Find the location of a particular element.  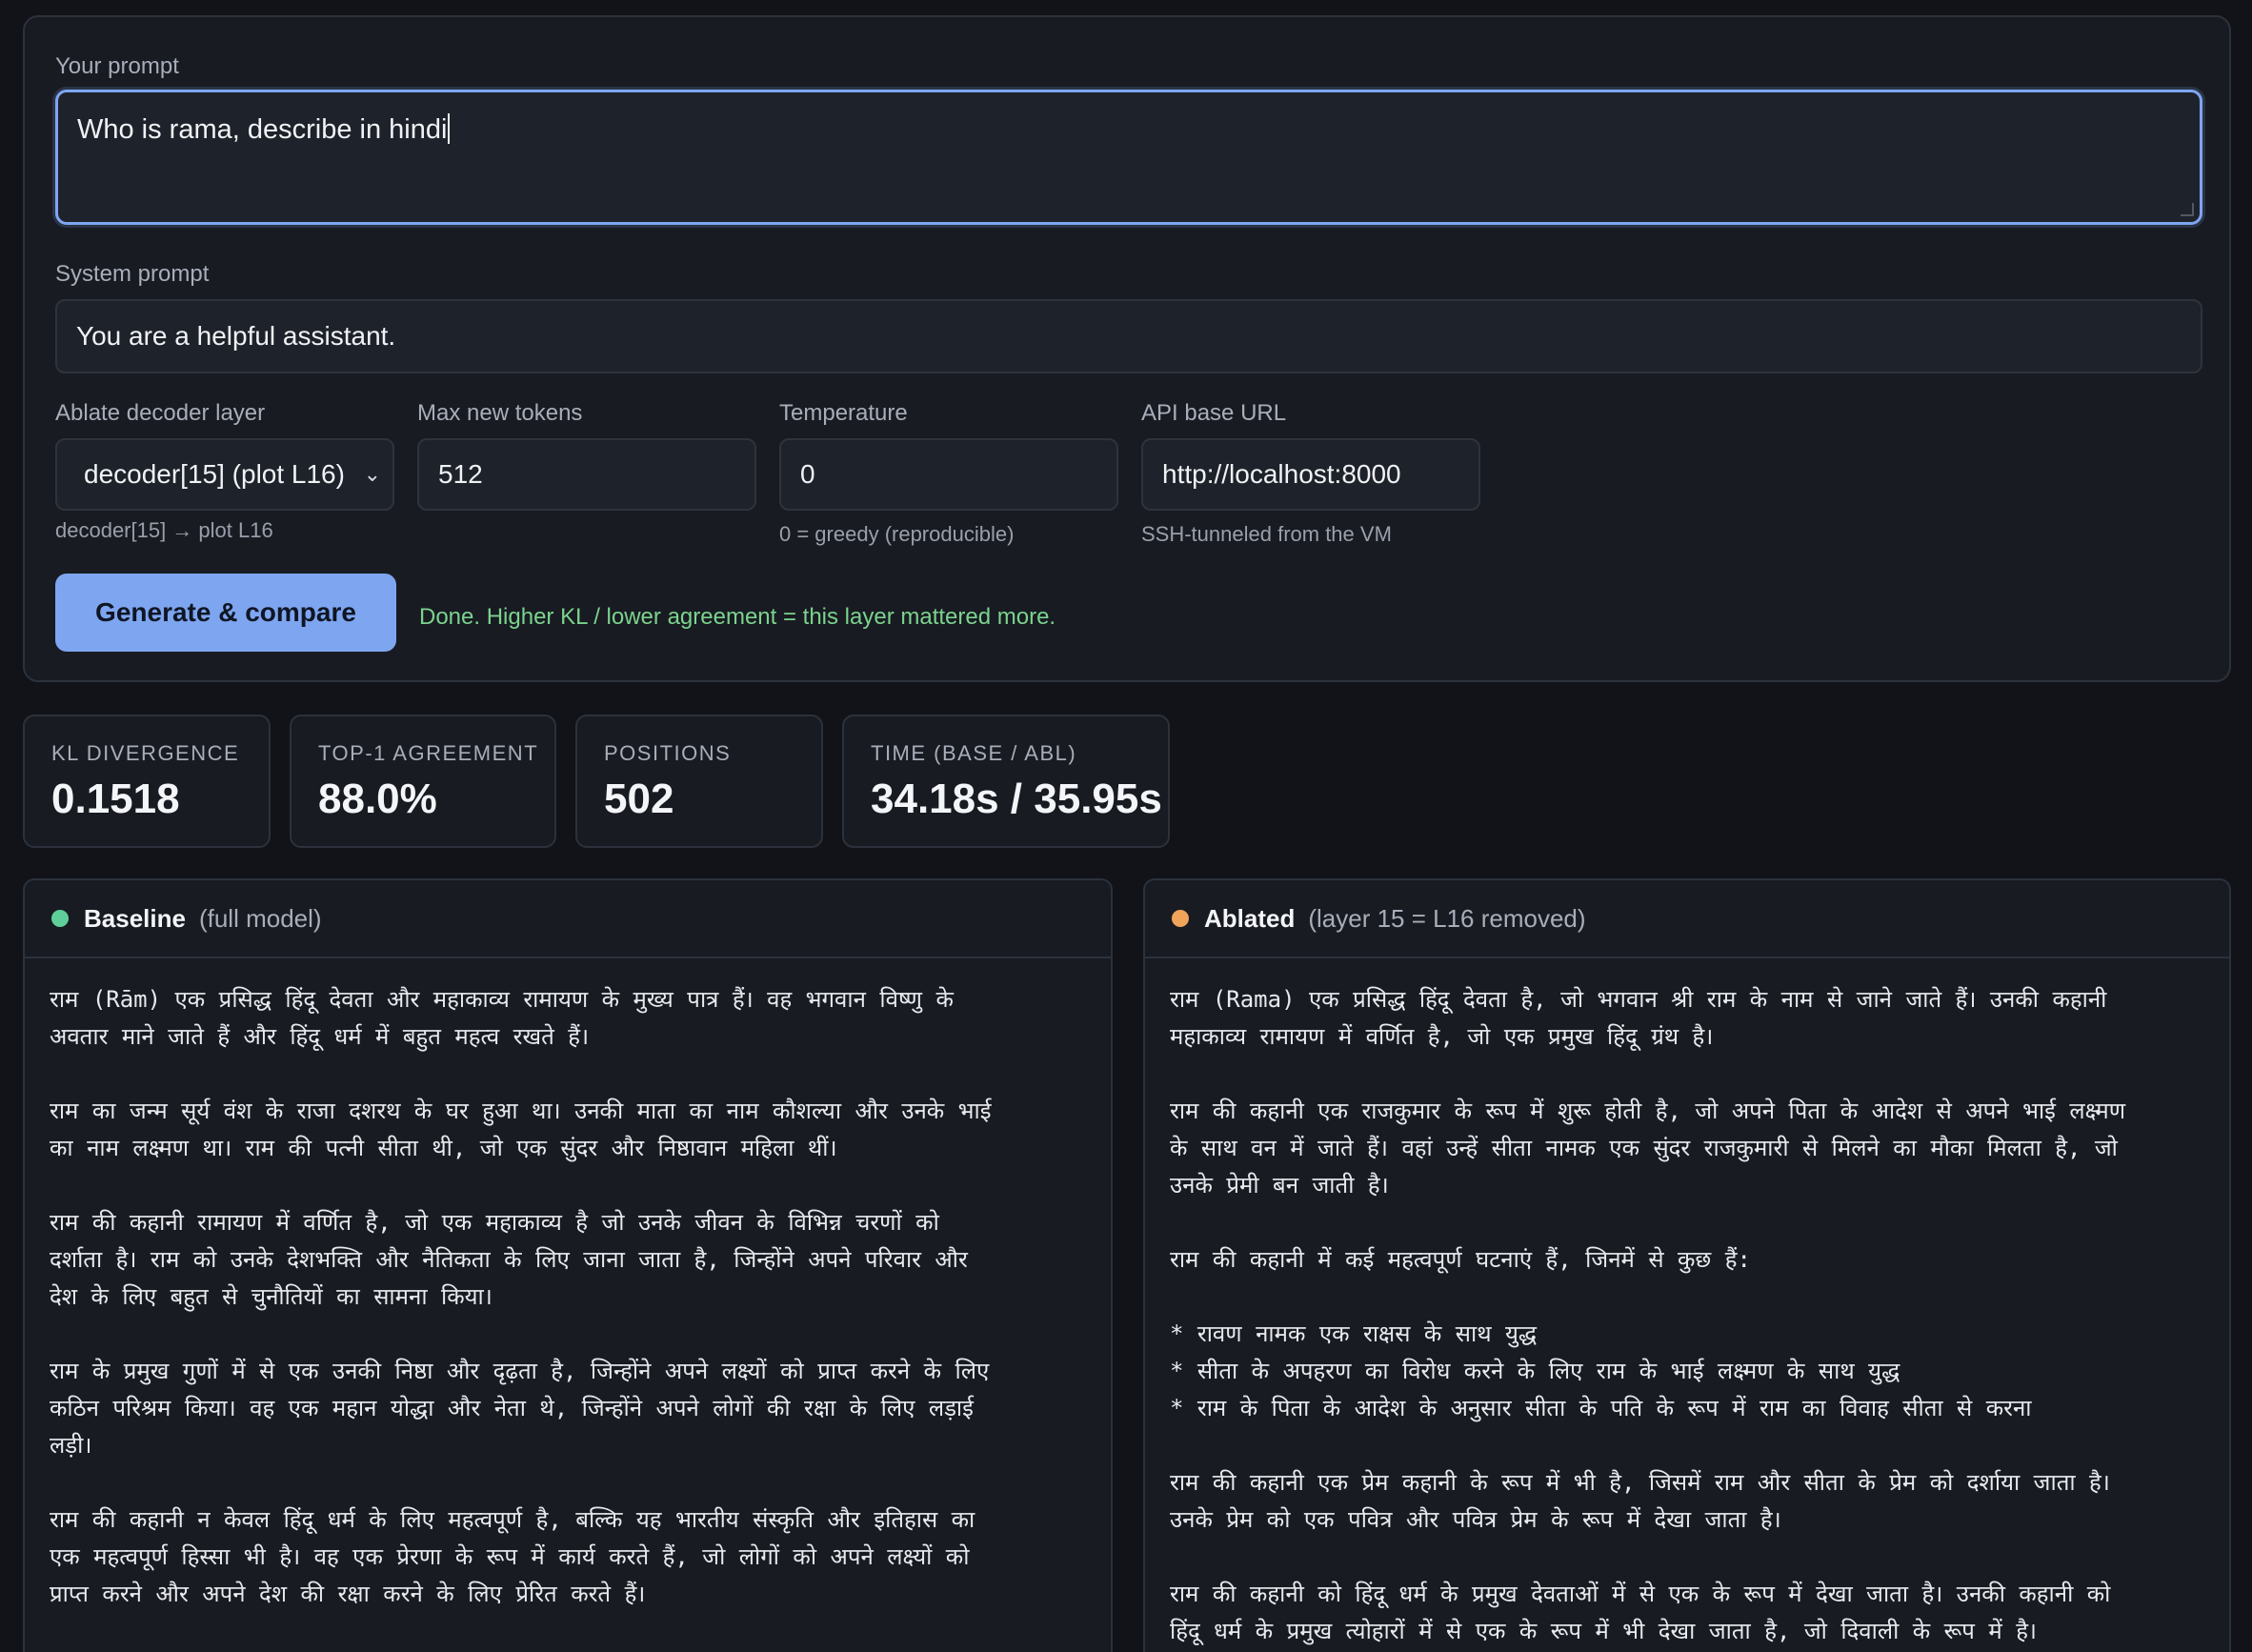

api-url-input: http://localhost:8000 is located at coordinates (1310, 474).